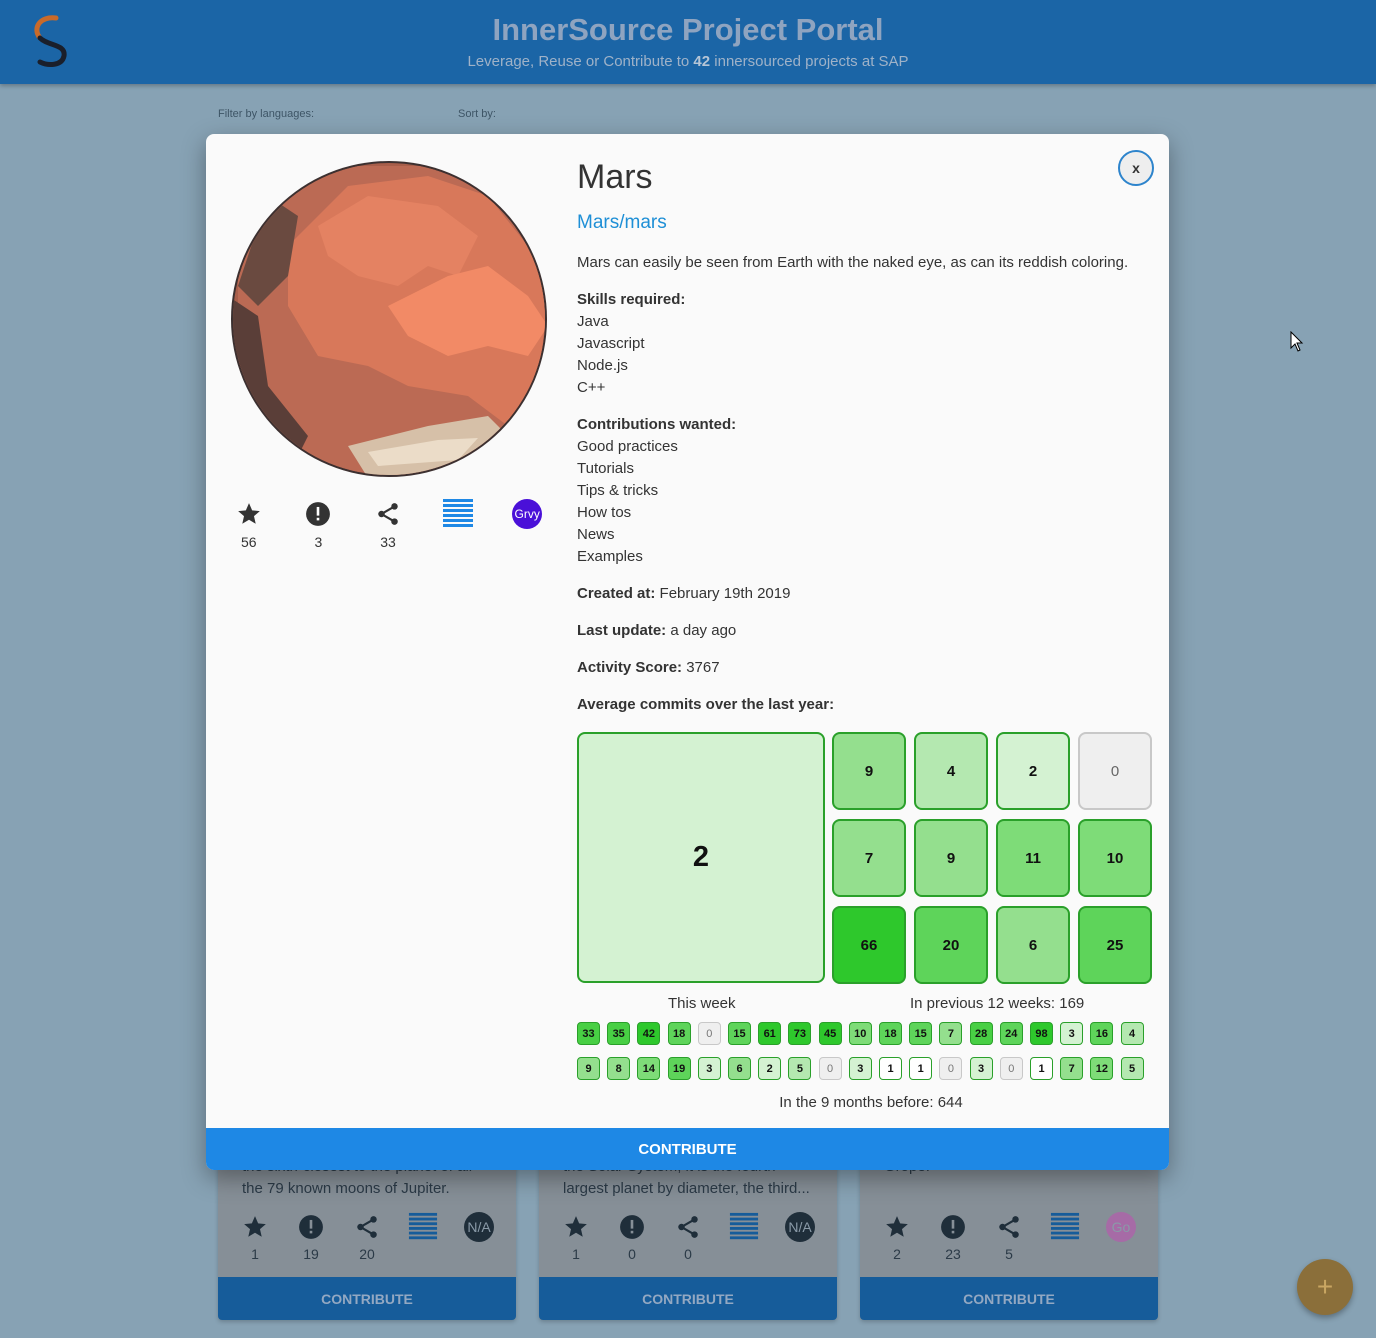 The width and height of the screenshot is (1376, 1338). I want to click on project-stats: 56 3 33 Grvy, so click(388, 524).